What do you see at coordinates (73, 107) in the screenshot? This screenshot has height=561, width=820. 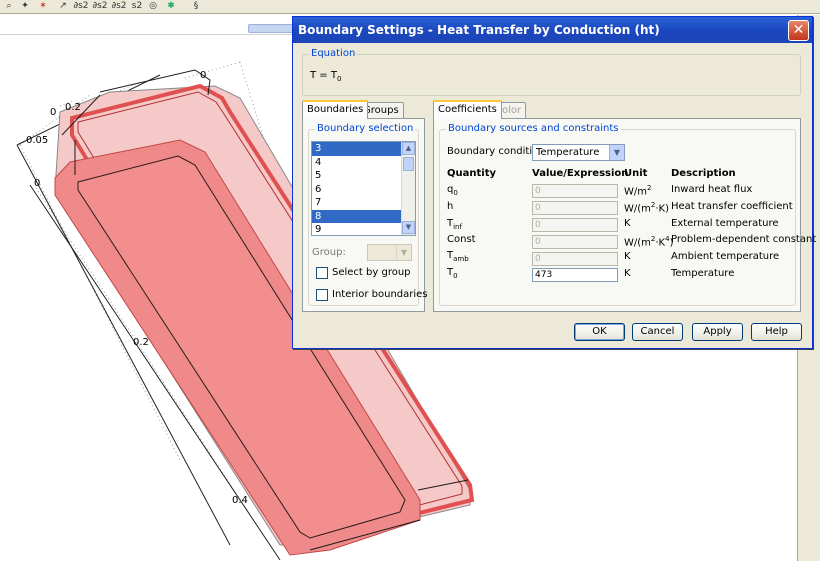 I see `axis-label-a-0.2: 0.2` at bounding box center [73, 107].